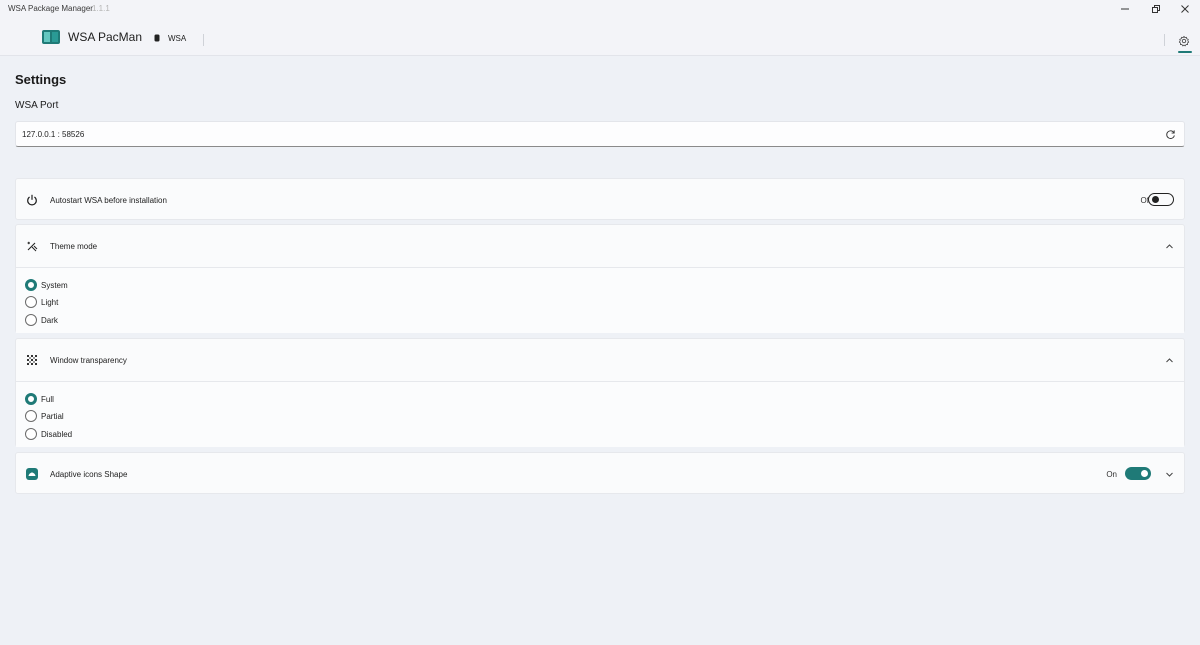  I want to click on minimize-icon, so click(1125, 9).